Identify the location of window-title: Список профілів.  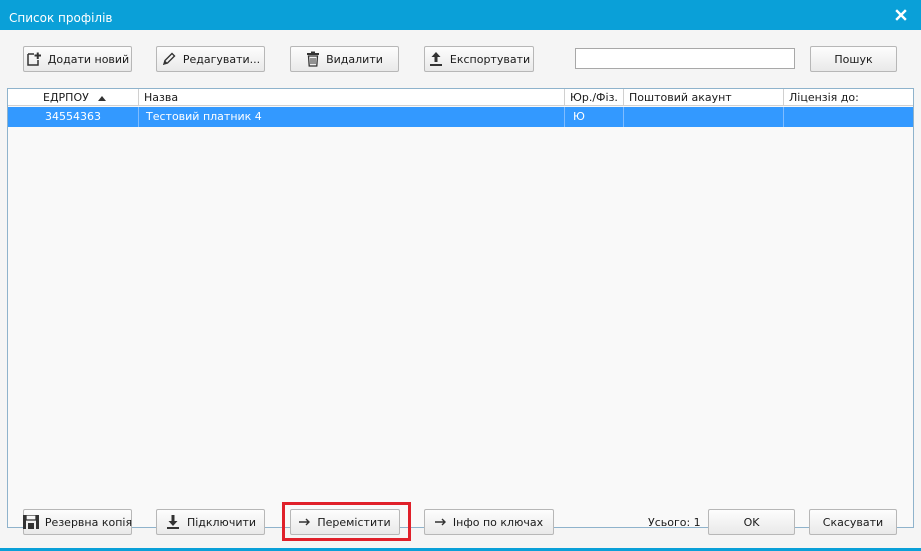
(61, 18).